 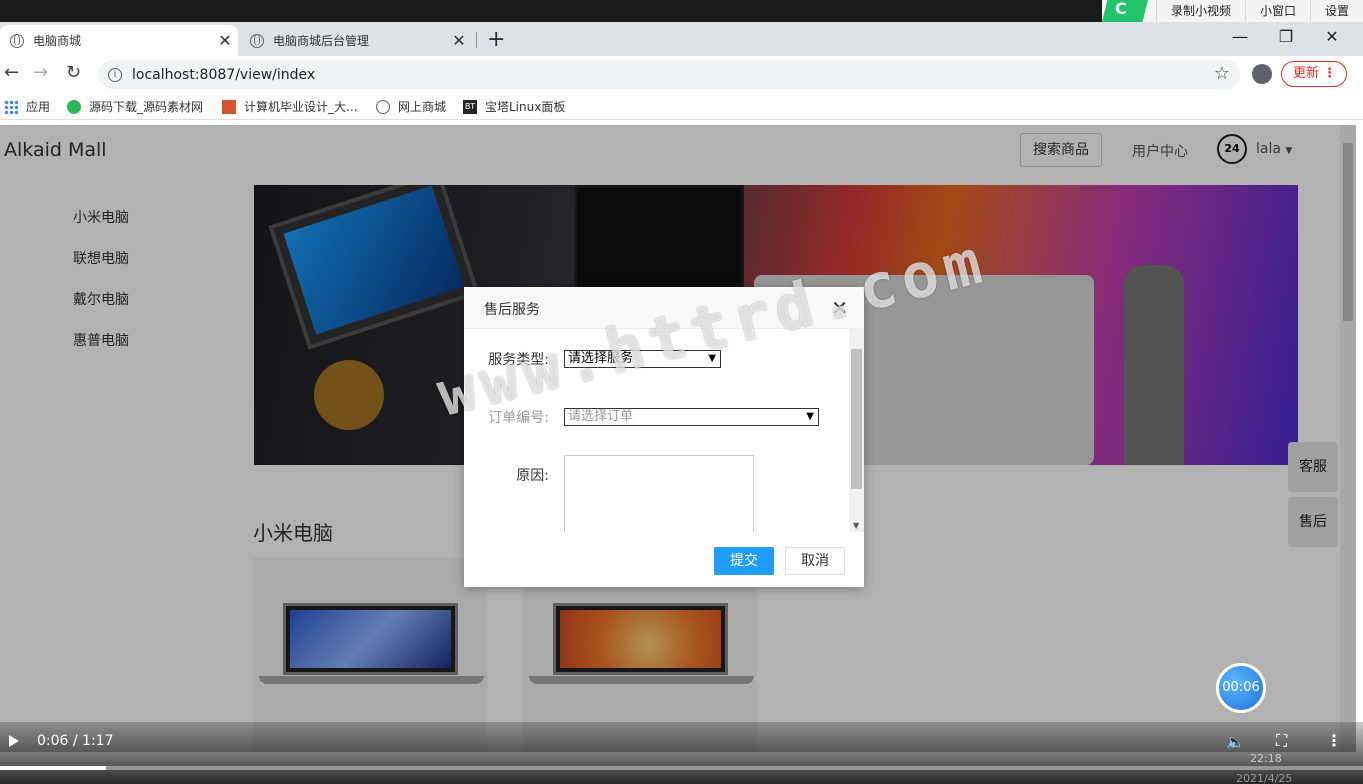 I want to click on bookmark-baota-panel: BT 宝塔Linux面板, so click(x=514, y=106).